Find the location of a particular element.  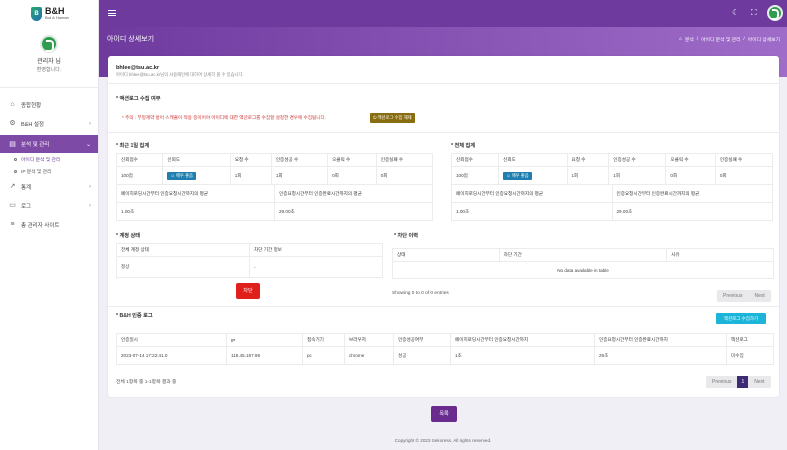

user-avatar is located at coordinates (775, 13).